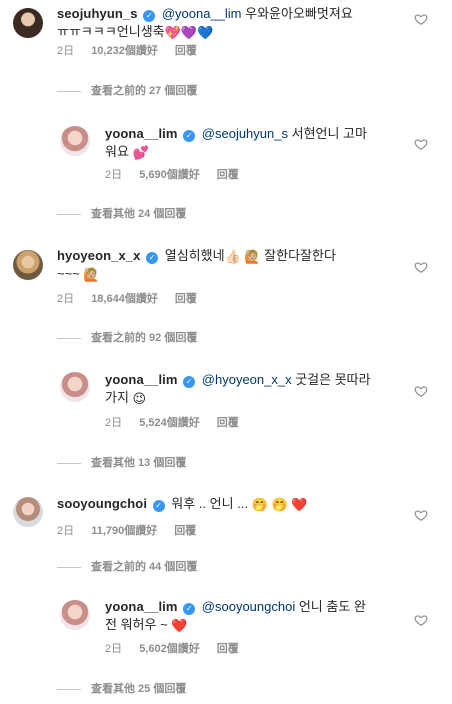  Describe the element at coordinates (269, 504) in the screenshot. I see `emoji-hand-over-mouth: 🤭 🤭` at that location.